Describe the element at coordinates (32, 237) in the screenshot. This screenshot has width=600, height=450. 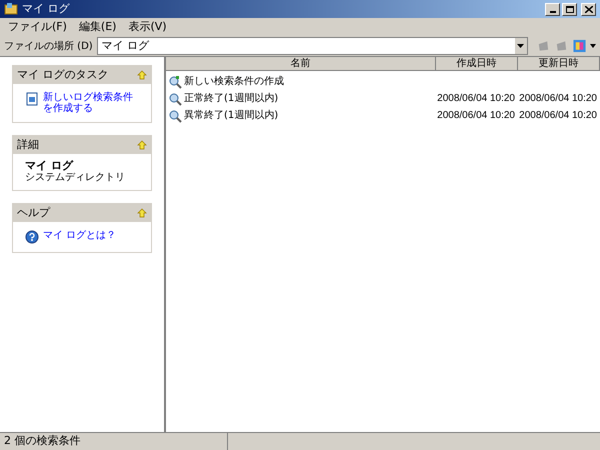
I see `help-icon` at that location.